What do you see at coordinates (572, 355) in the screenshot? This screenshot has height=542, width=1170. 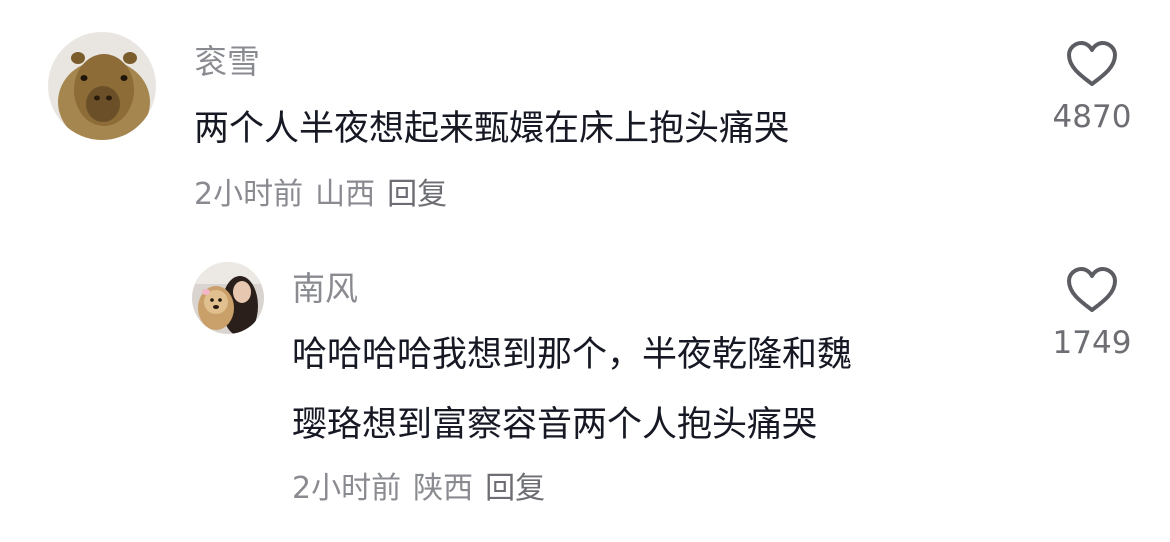 I see `comment-line: 哈哈哈哈我想到那个，半夜乾隆和魏` at bounding box center [572, 355].